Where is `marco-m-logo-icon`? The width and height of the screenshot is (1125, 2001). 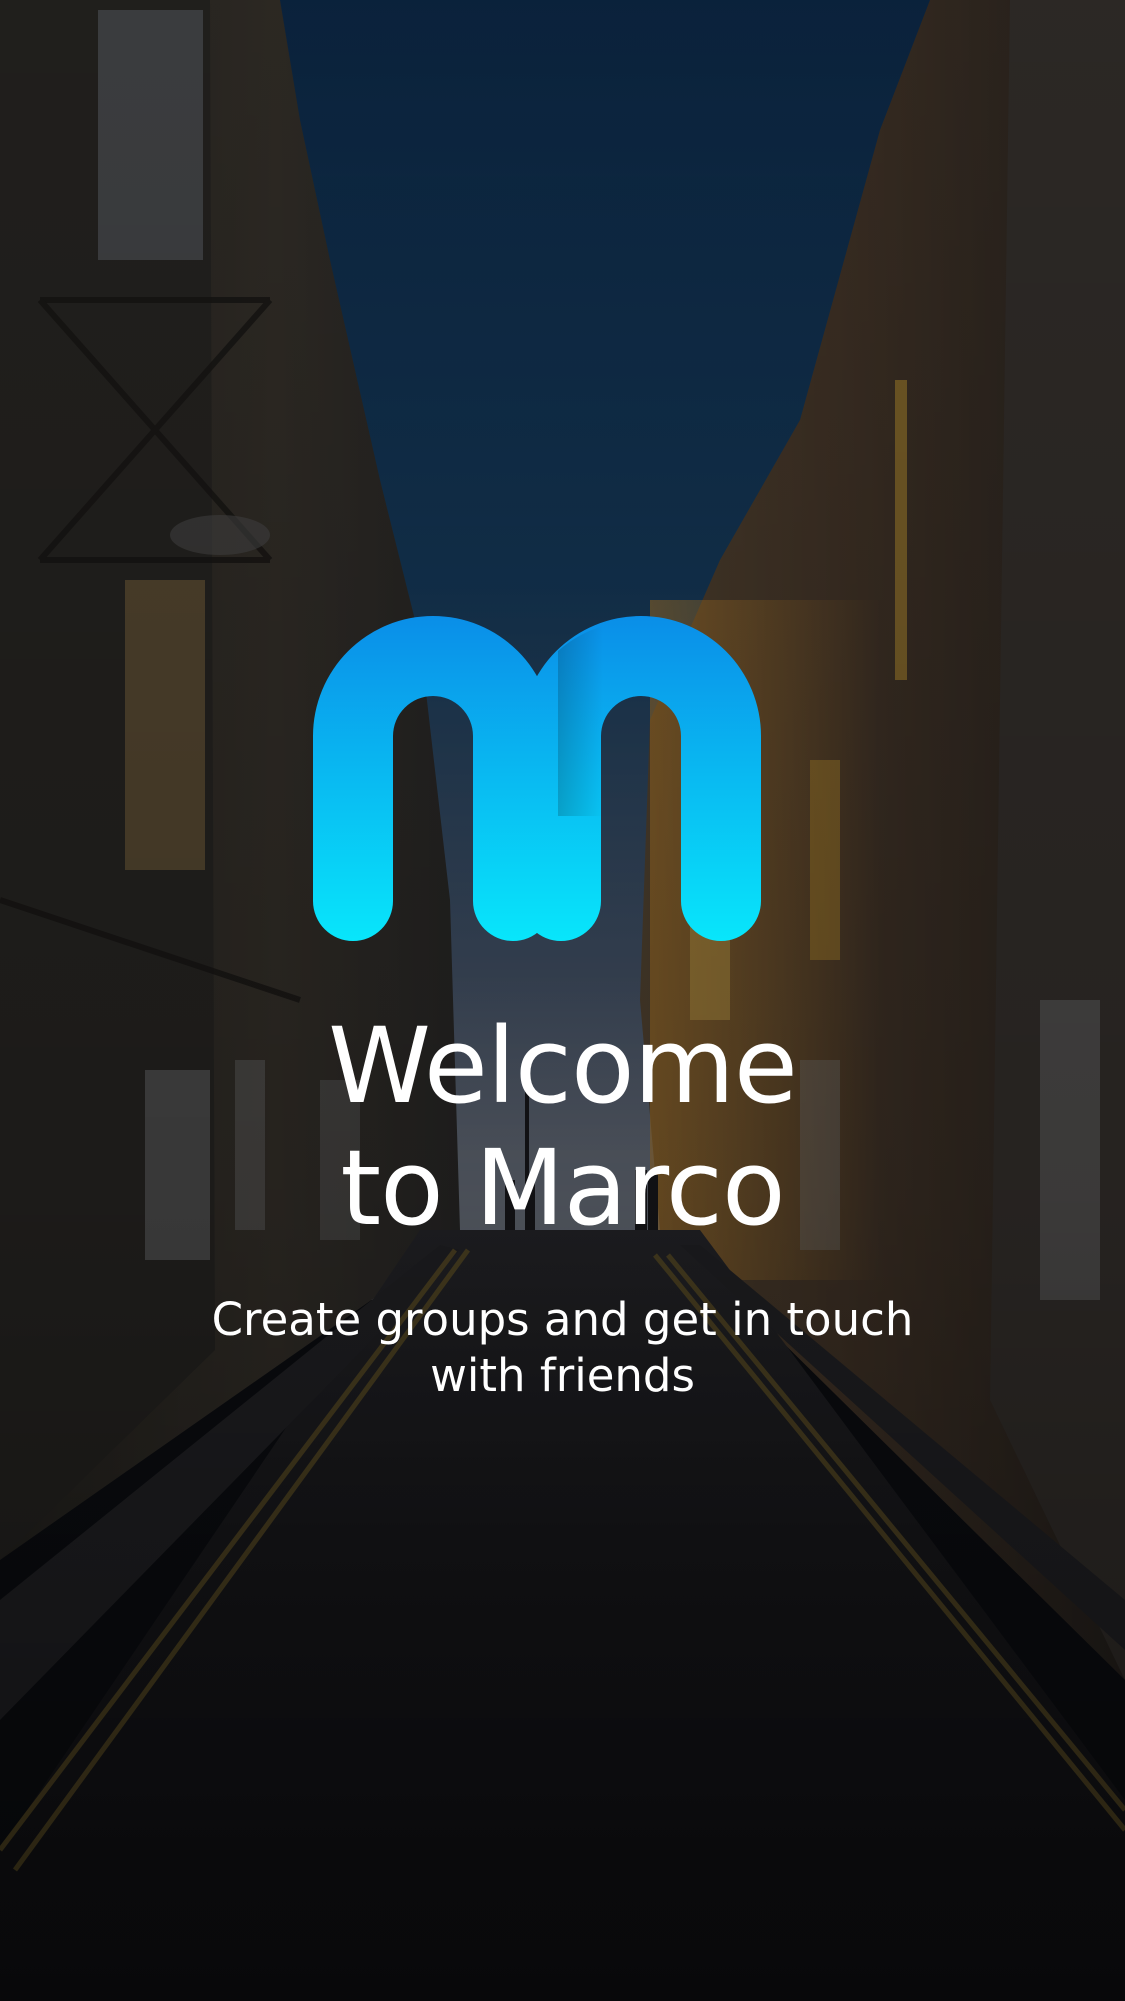
marco-m-logo-icon is located at coordinates (537, 778).